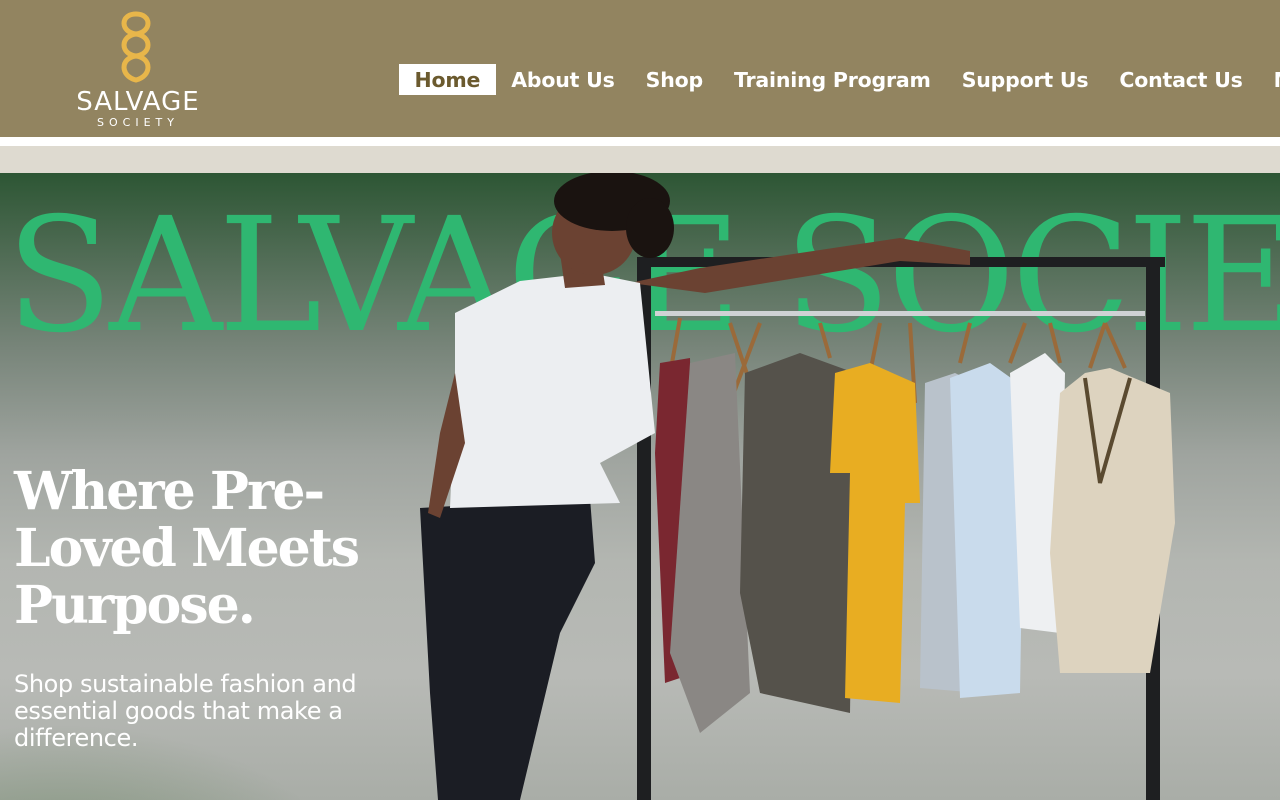 The height and width of the screenshot is (800, 1280). What do you see at coordinates (76, 738) in the screenshot?
I see `hero-subtext-line: difference.` at bounding box center [76, 738].